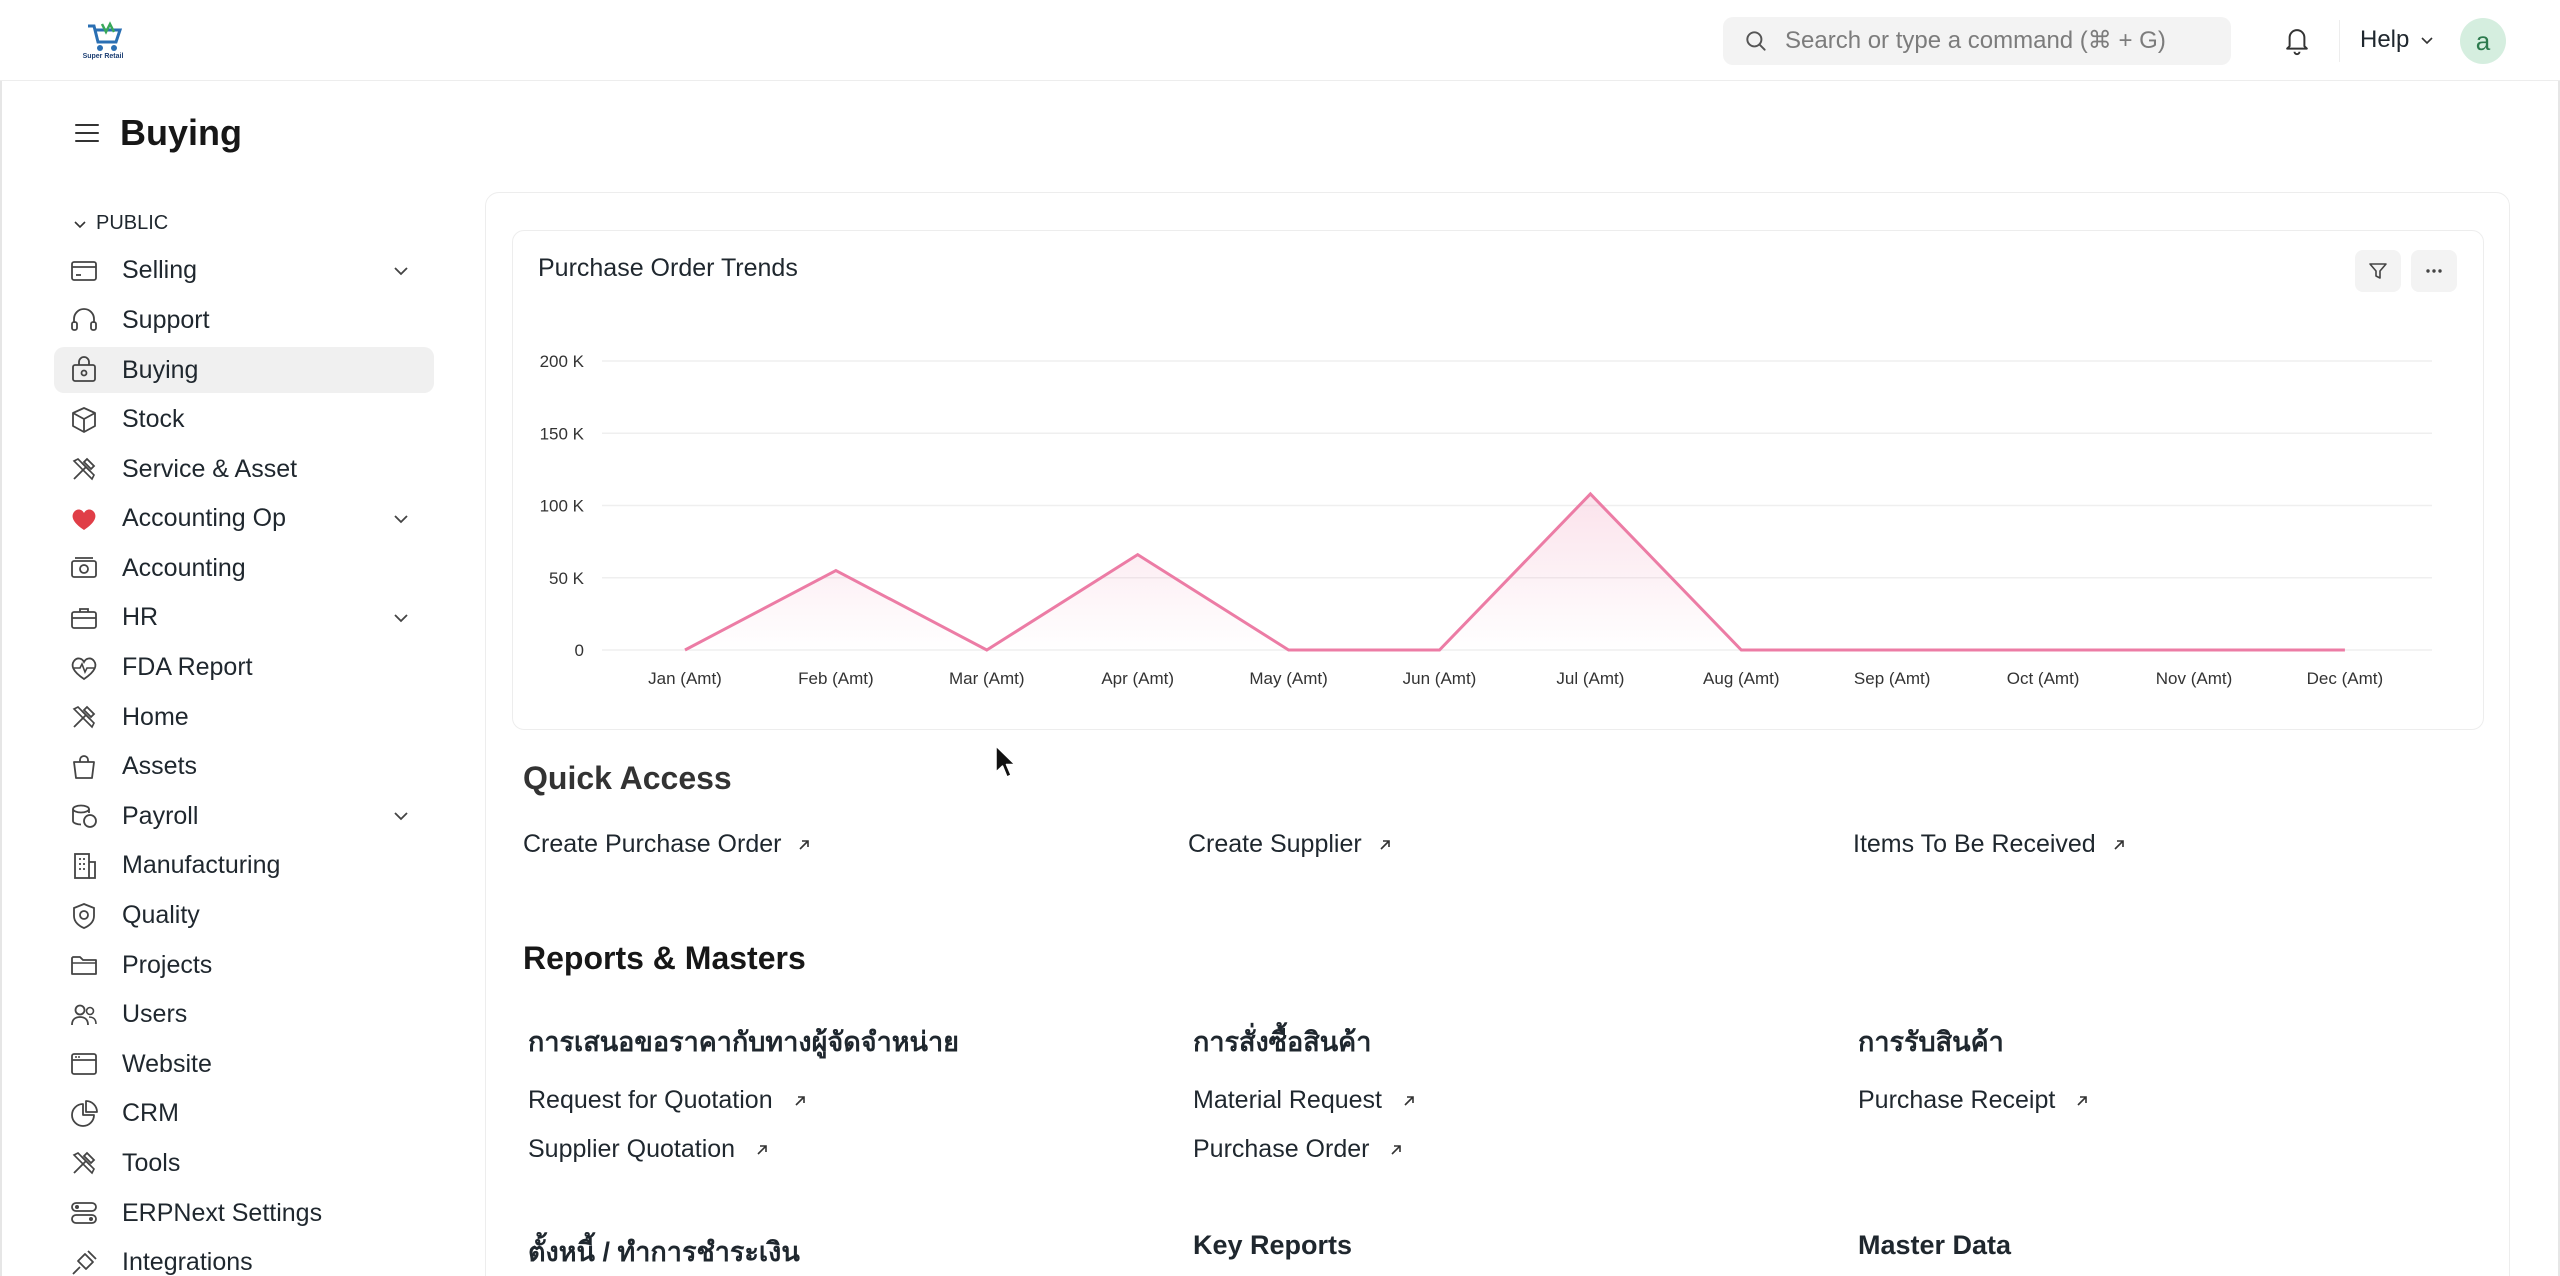  I want to click on sidebar-item-projects: Projects, so click(244, 965).